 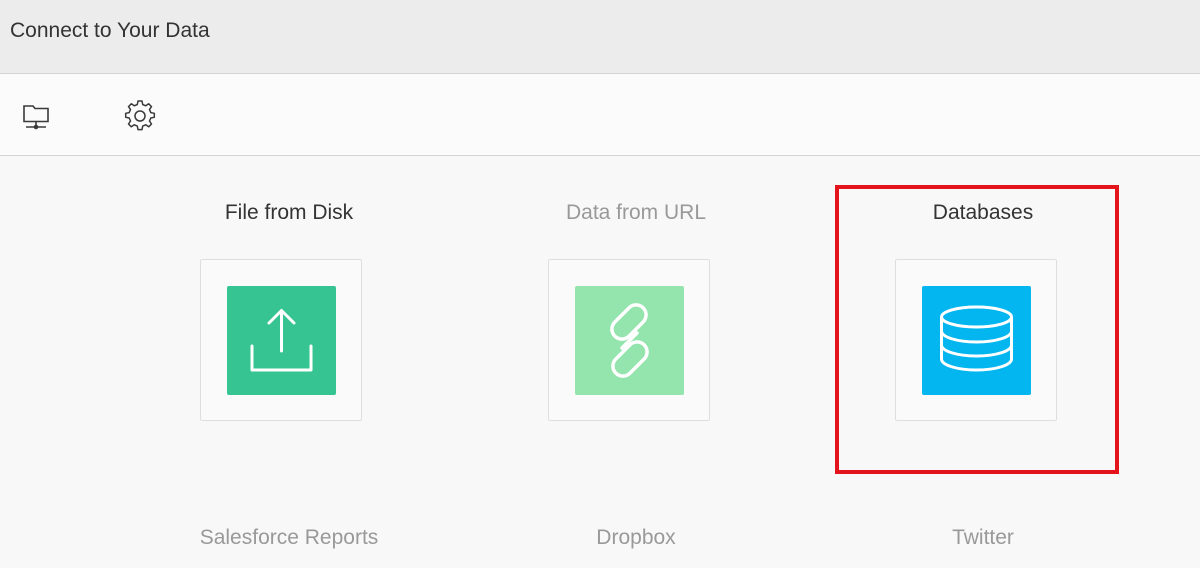 What do you see at coordinates (600, 115) in the screenshot?
I see `toolbar` at bounding box center [600, 115].